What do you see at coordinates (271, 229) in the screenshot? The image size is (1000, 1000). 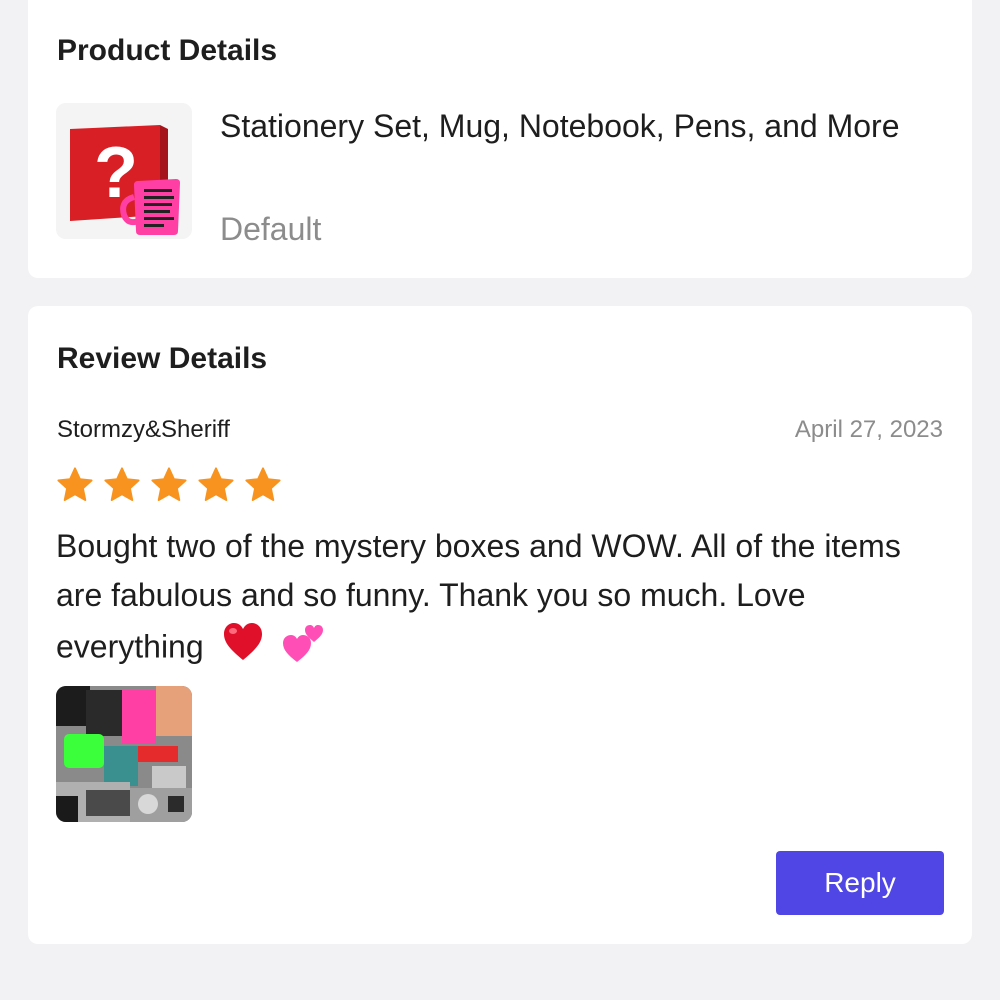 I see `product-variant: Default` at bounding box center [271, 229].